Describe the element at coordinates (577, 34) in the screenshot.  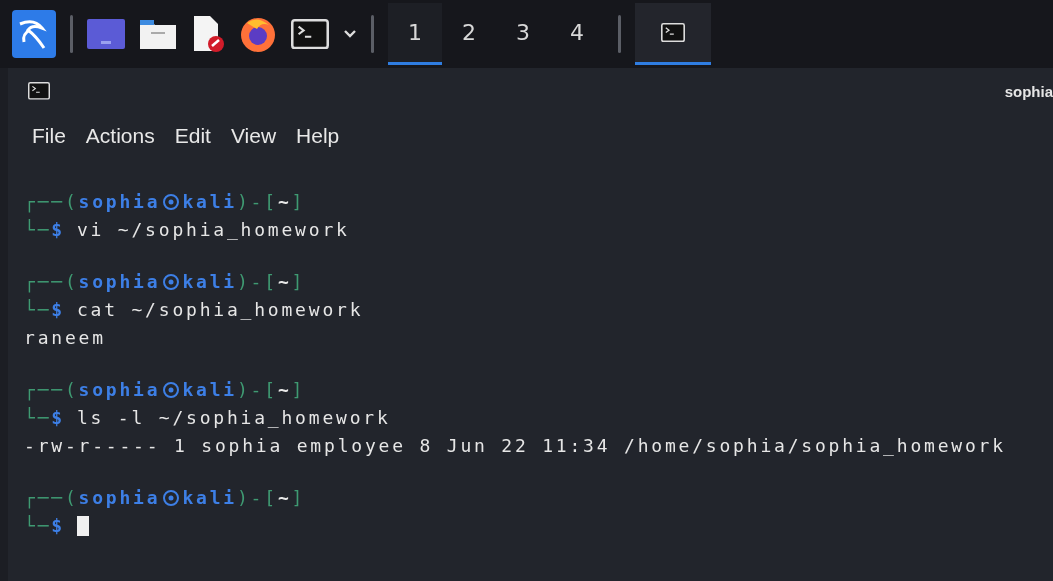
I see `workspace-button: 4` at that location.